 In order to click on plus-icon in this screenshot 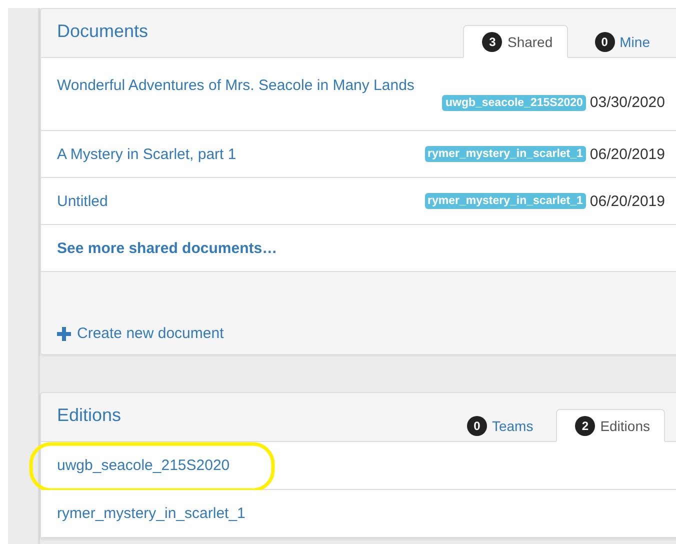, I will do `click(64, 333)`.